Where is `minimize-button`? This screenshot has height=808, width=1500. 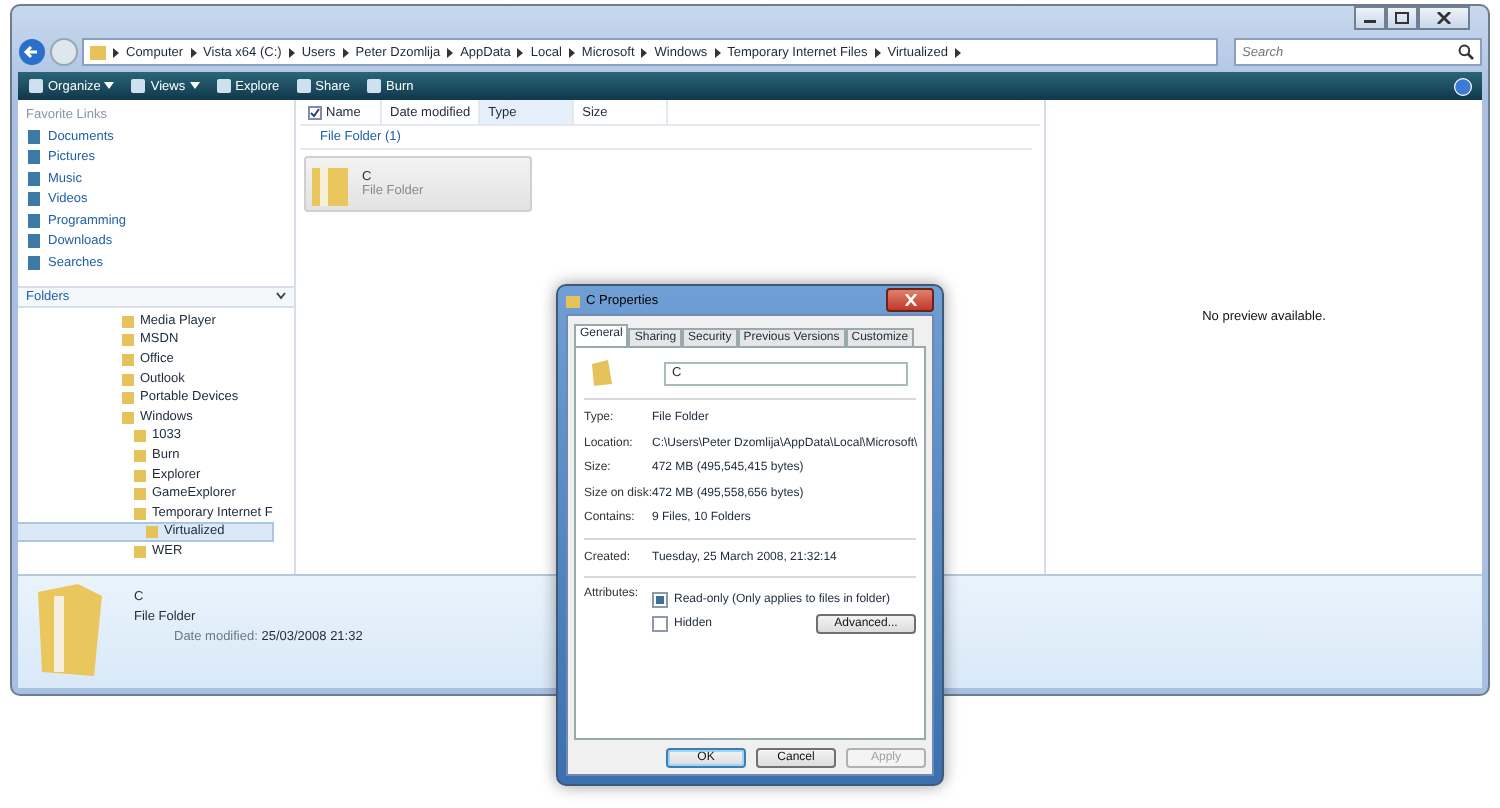 minimize-button is located at coordinates (1370, 18).